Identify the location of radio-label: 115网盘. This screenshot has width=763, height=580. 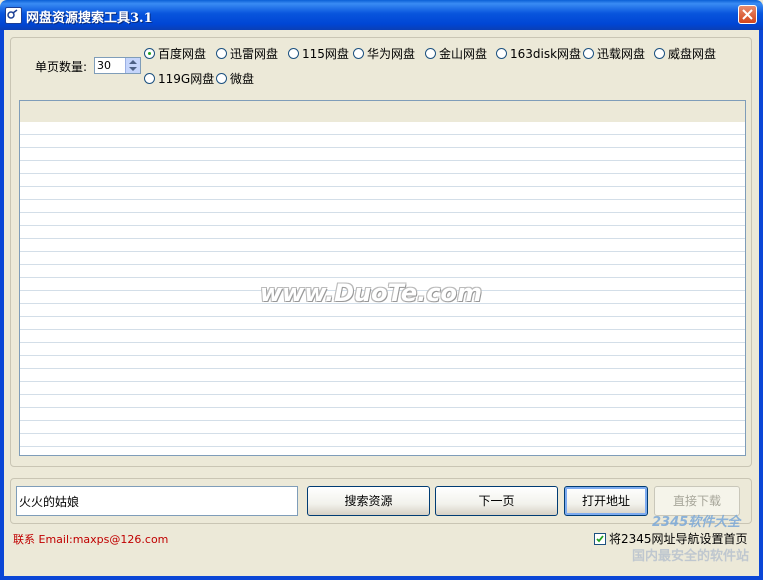
(325, 54).